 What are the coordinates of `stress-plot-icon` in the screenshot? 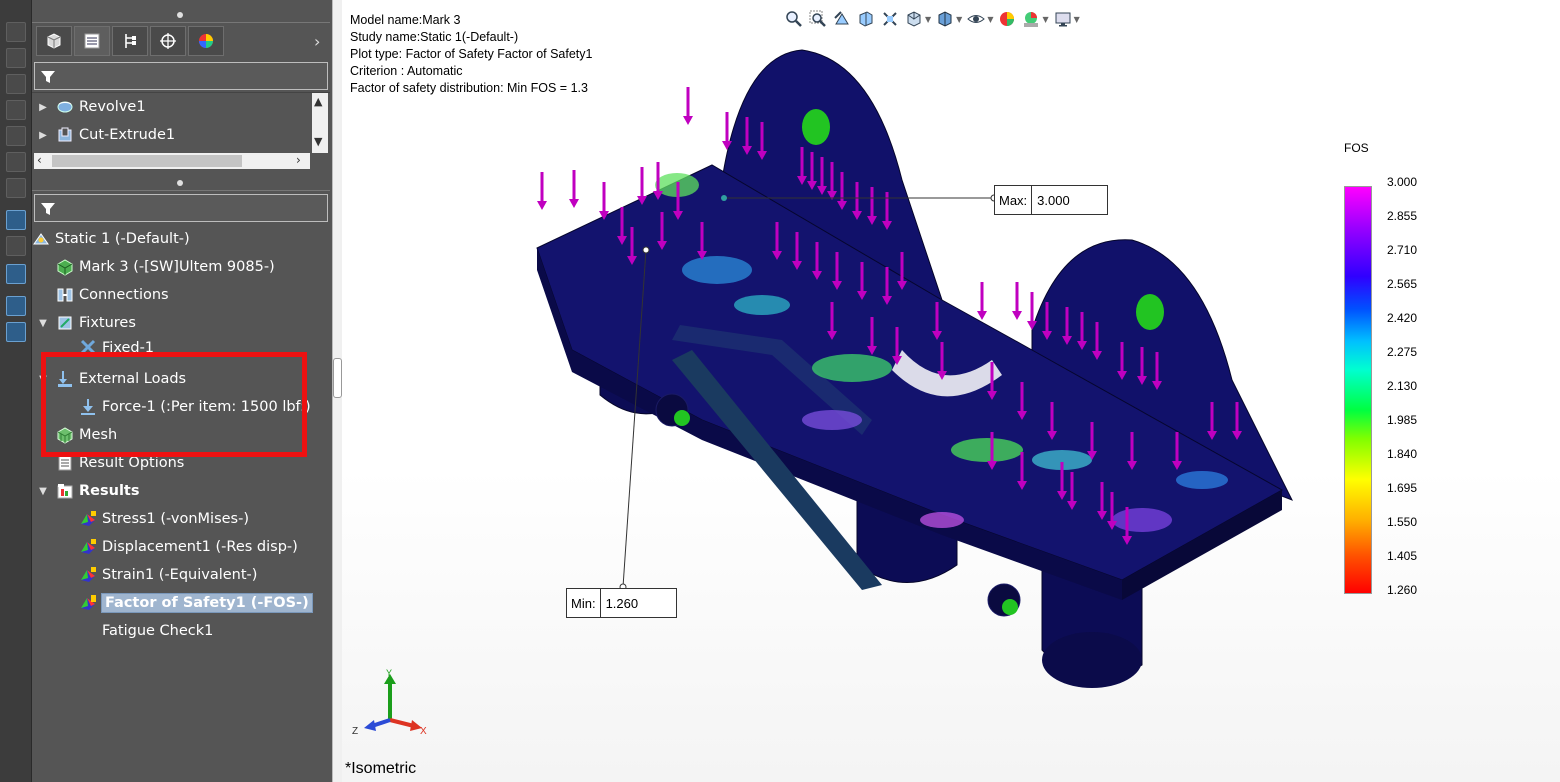 It's located at (88, 518).